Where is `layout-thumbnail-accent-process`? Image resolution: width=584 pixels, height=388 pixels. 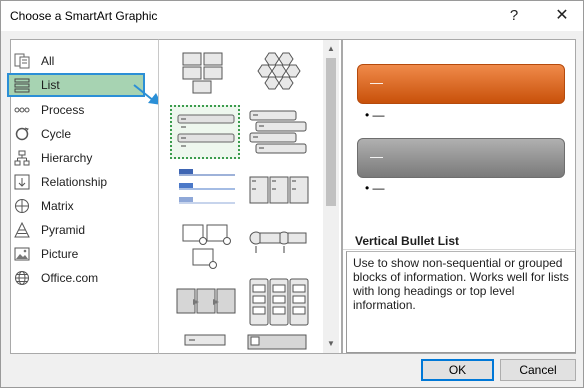
layout-thumbnail-accent-process is located at coordinates (277, 246).